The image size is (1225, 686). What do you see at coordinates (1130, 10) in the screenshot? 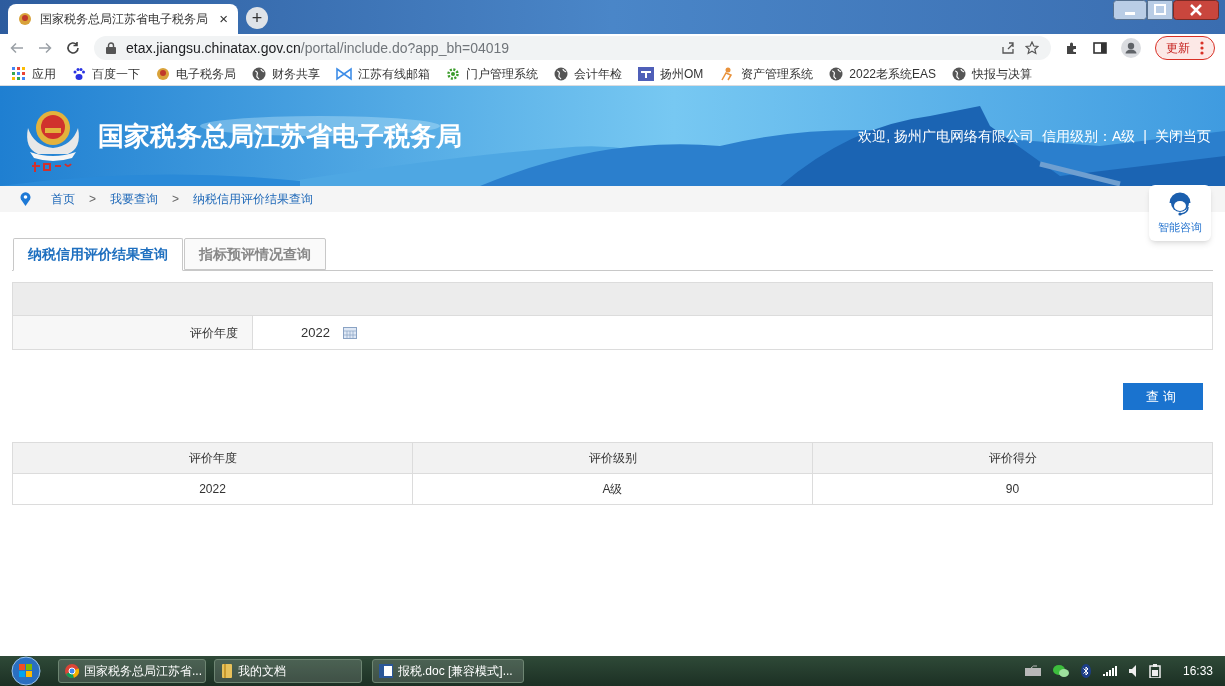
I see `minimize-button` at bounding box center [1130, 10].